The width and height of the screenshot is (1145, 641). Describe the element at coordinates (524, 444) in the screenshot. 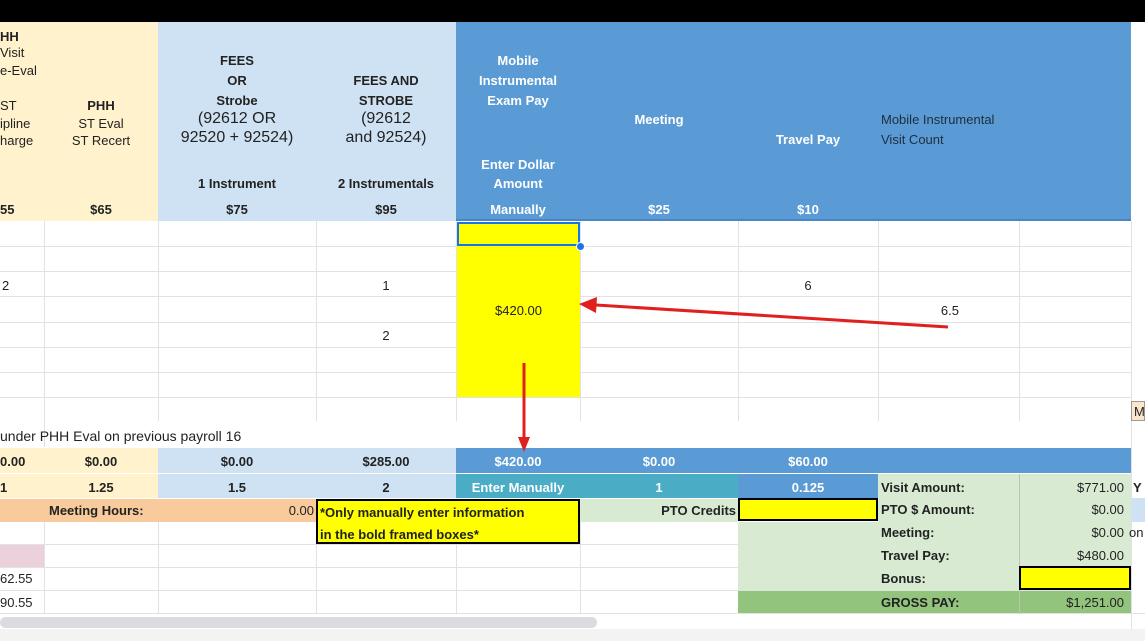

I see `arrow-vertical-head` at that location.